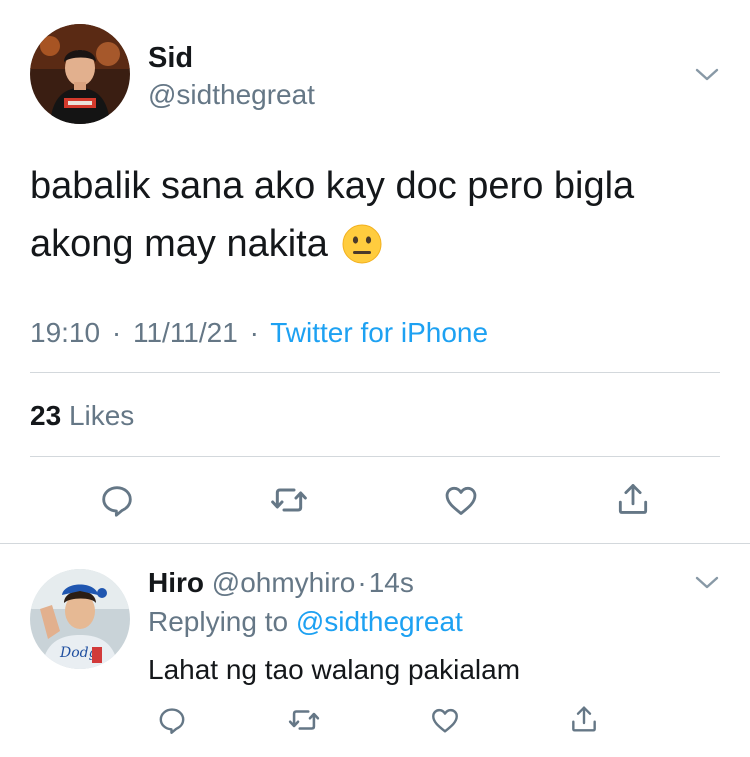 This screenshot has height=757, width=750. I want to click on retweet-button, so click(289, 500).